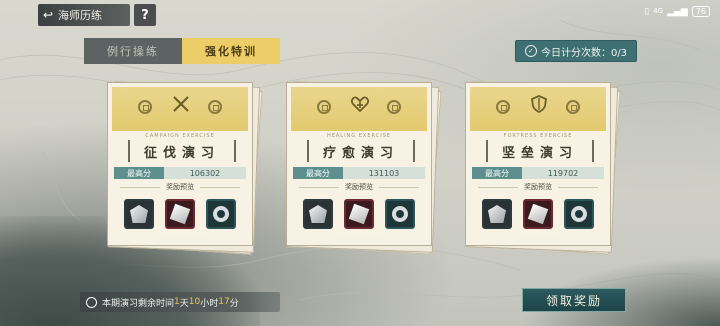 Image resolution: width=720 pixels, height=326 pixels. I want to click on highscore-value: 106302, so click(205, 173).